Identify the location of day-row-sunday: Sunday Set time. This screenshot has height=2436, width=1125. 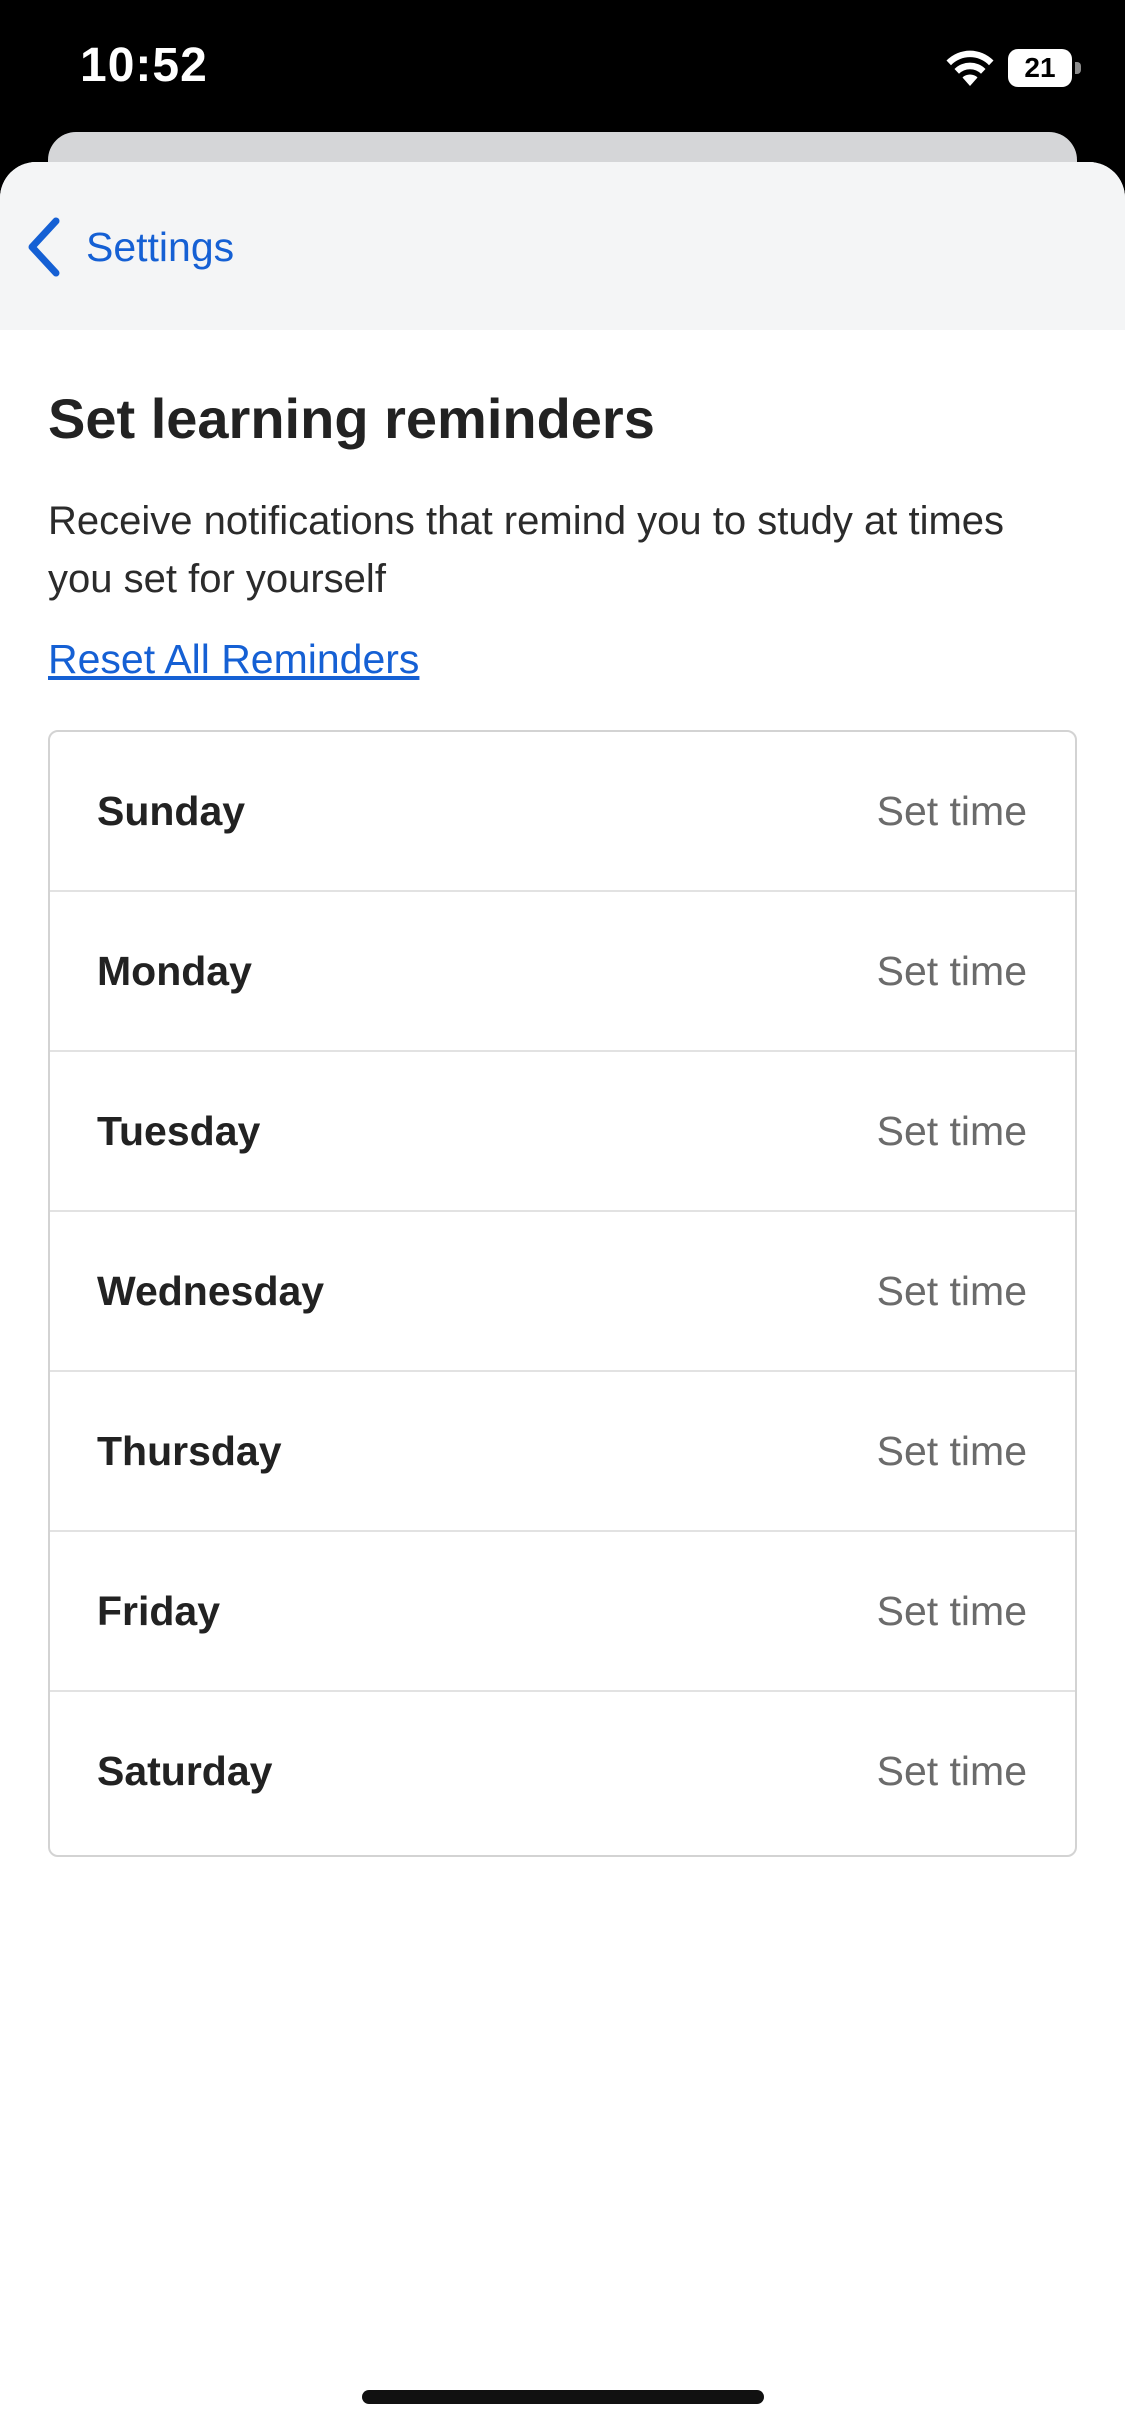
(562, 812).